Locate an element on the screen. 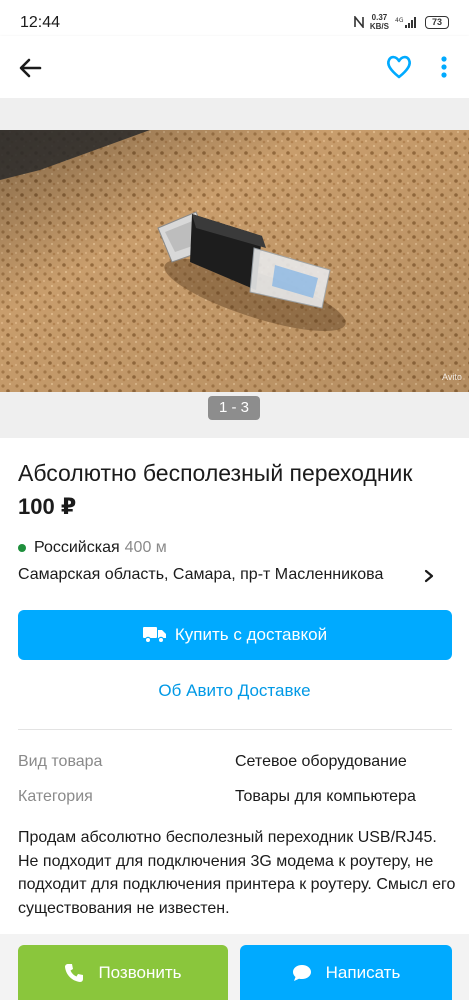  back-button is located at coordinates (30, 68).